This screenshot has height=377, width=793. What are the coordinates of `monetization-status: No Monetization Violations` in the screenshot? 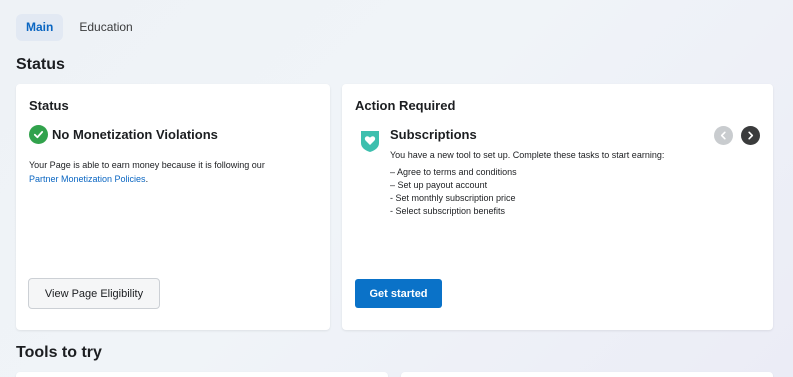 It's located at (123, 134).